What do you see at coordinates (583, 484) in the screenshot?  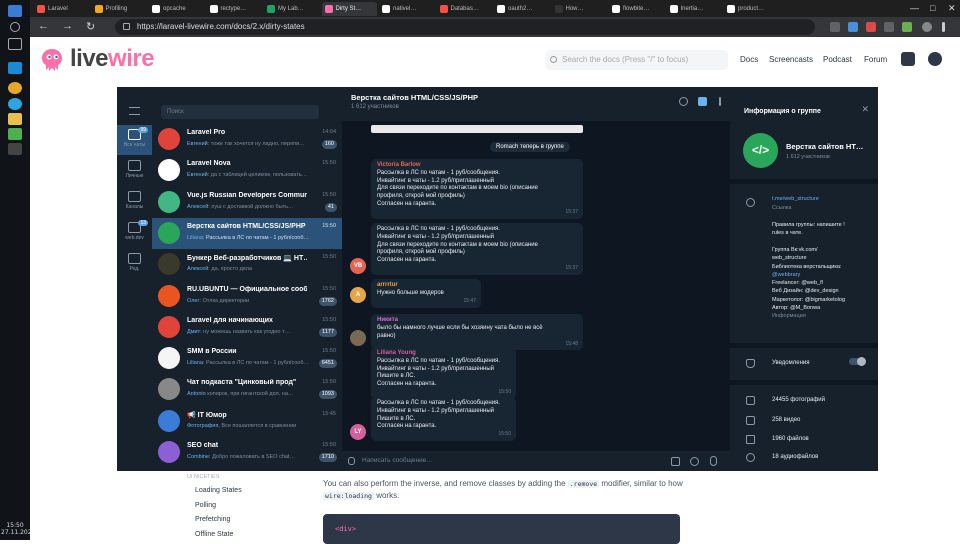 I see `inline-code-remove: .remove` at bounding box center [583, 484].